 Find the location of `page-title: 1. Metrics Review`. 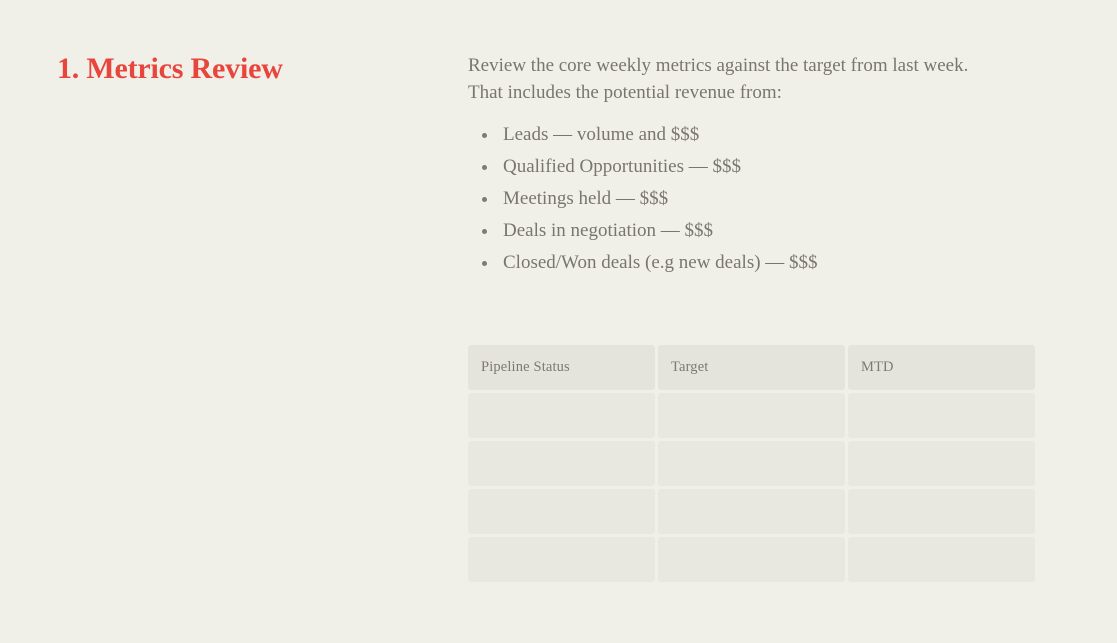

page-title: 1. Metrics Review is located at coordinates (170, 68).